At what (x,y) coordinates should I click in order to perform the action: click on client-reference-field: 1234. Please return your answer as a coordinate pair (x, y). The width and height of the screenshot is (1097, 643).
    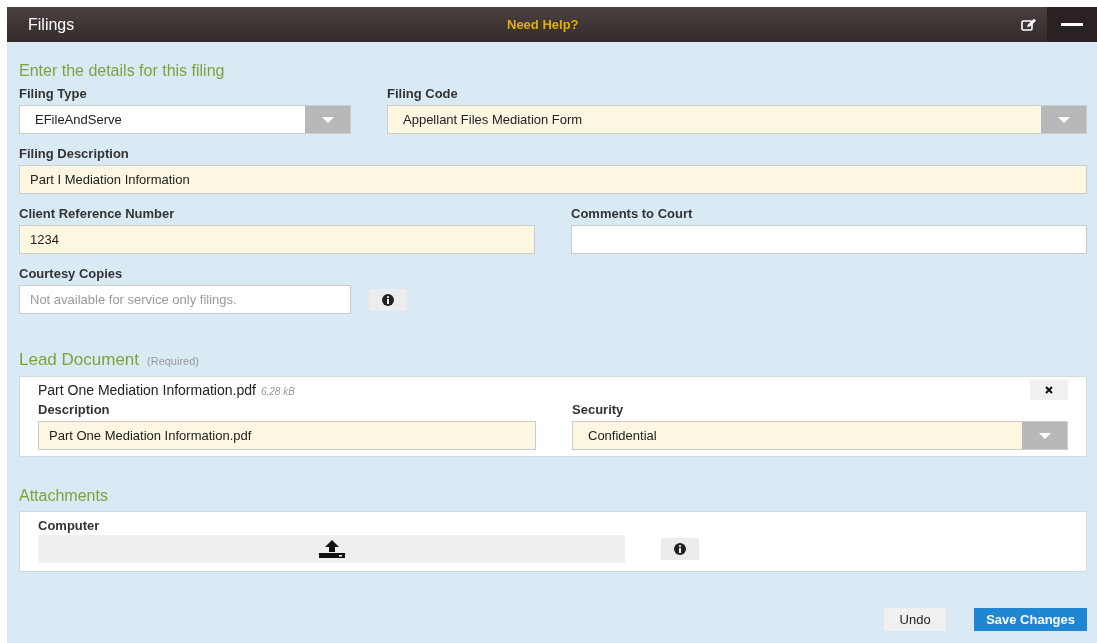
    Looking at the image, I should click on (277, 239).